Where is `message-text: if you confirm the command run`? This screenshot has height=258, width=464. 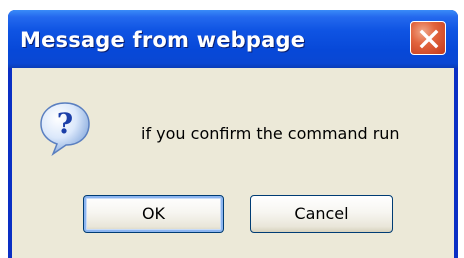 message-text: if you confirm the command run is located at coordinates (270, 133).